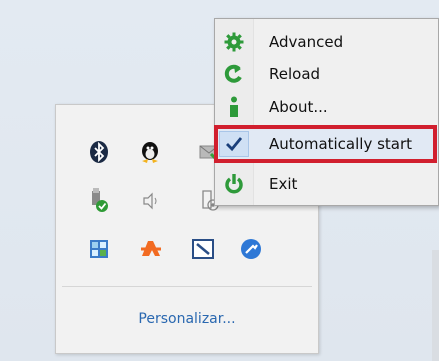  I want to click on bluetooth-icon, so click(99, 152).